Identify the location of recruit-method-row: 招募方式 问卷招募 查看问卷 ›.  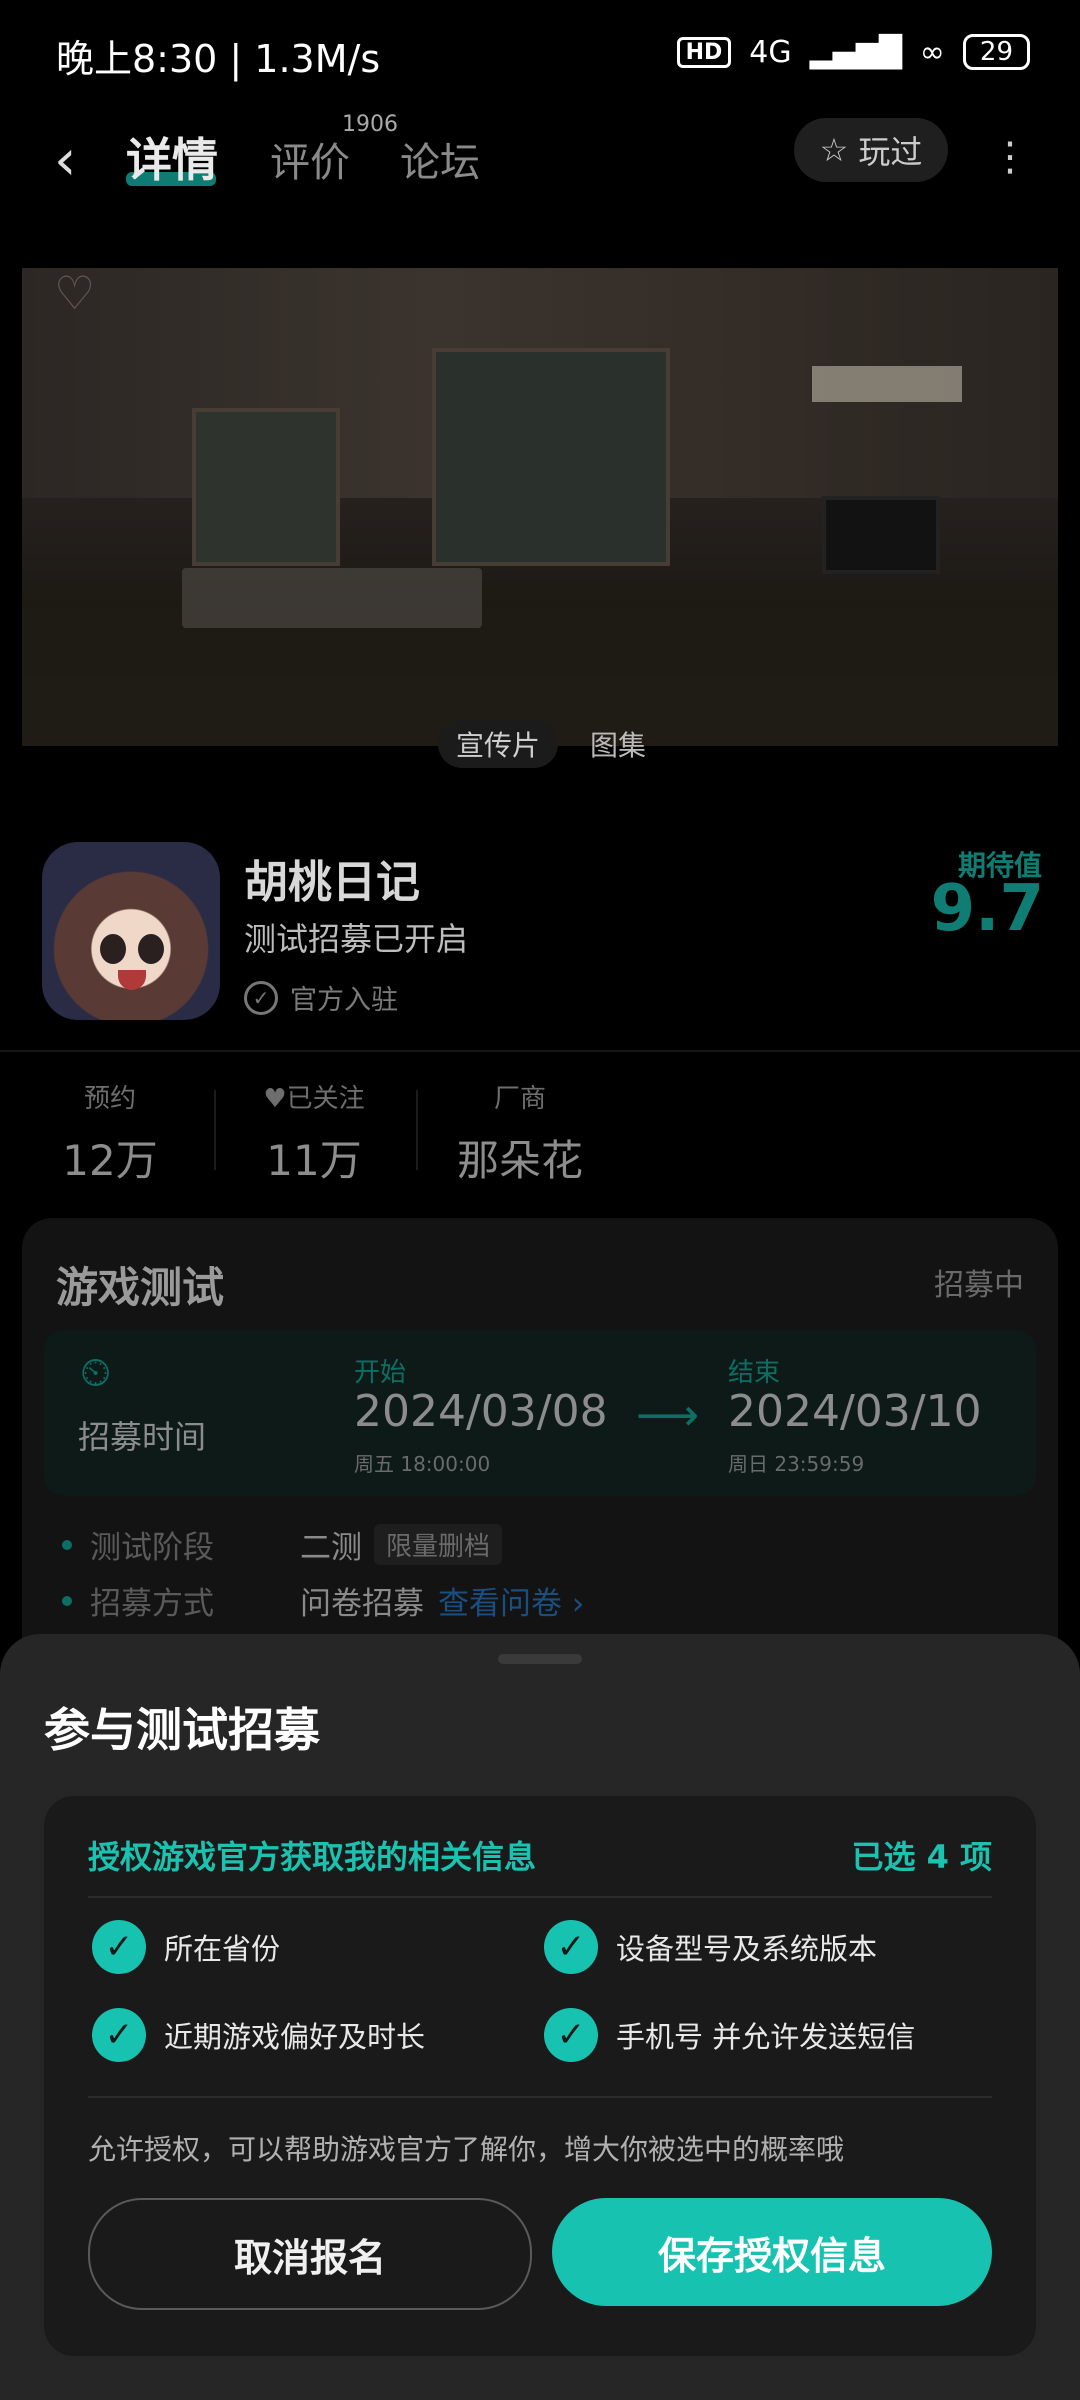
(323, 1600).